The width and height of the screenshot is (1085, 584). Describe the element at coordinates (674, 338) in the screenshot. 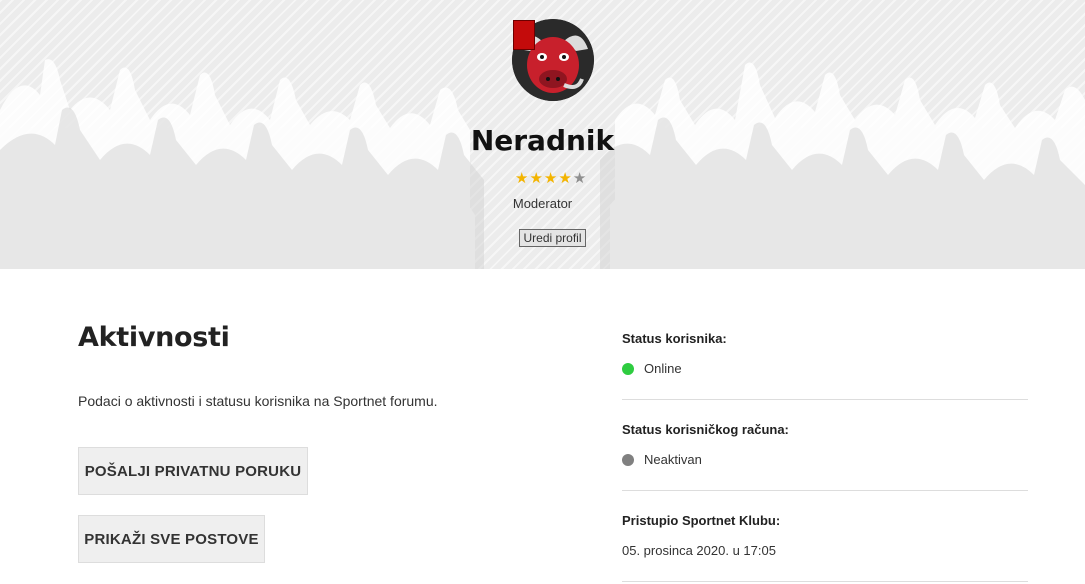

I see `user-status-label: Status korisnika:` at that location.